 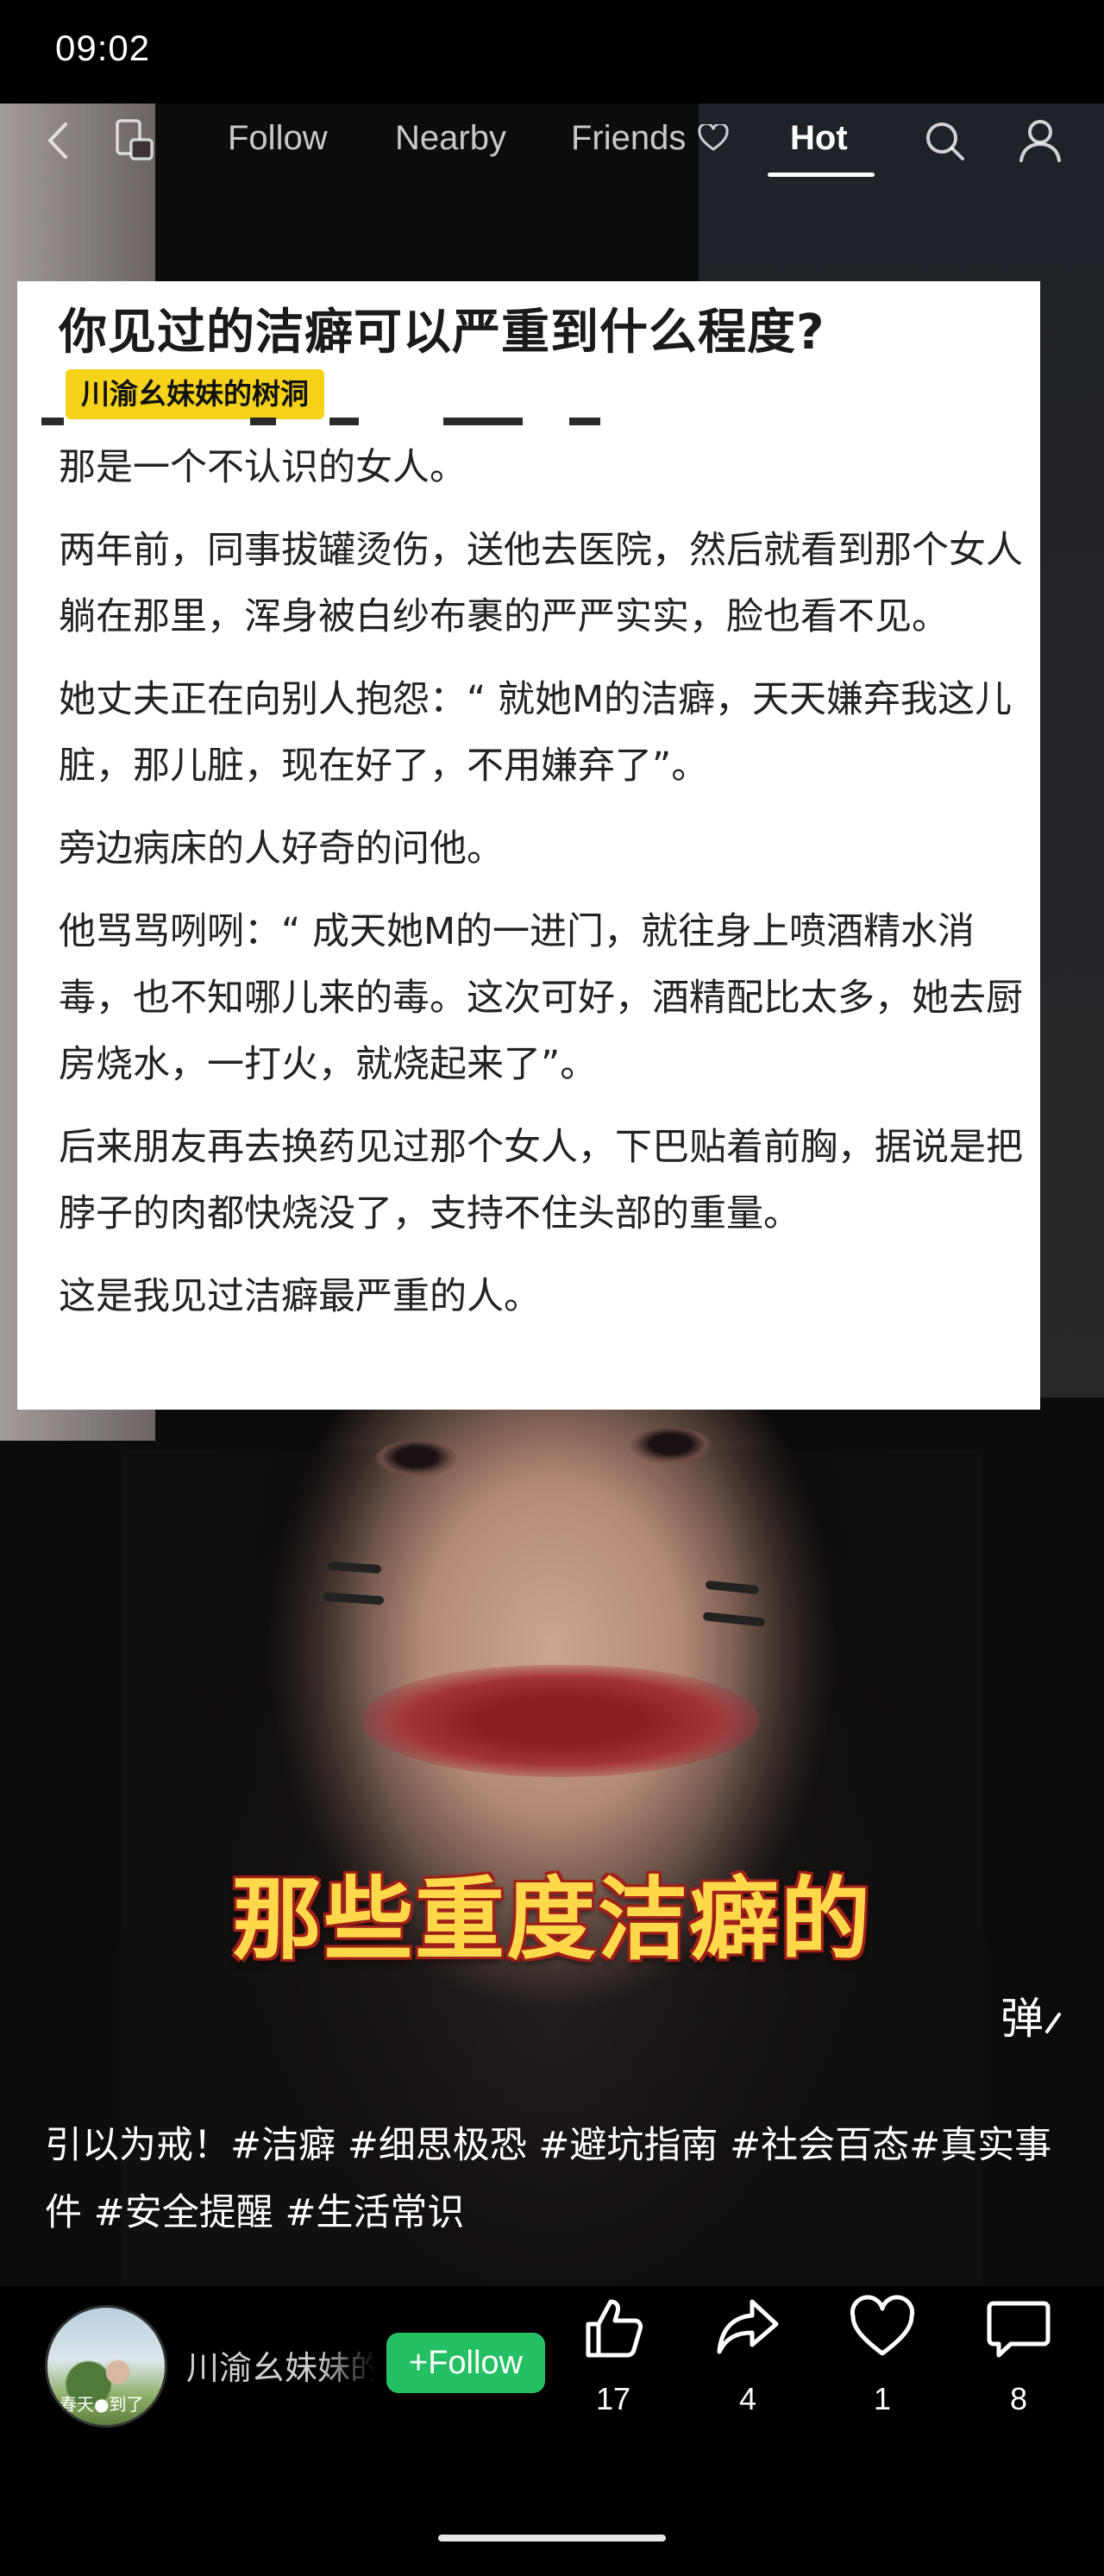 I want to click on tab-nearby: Nearby, so click(x=450, y=138).